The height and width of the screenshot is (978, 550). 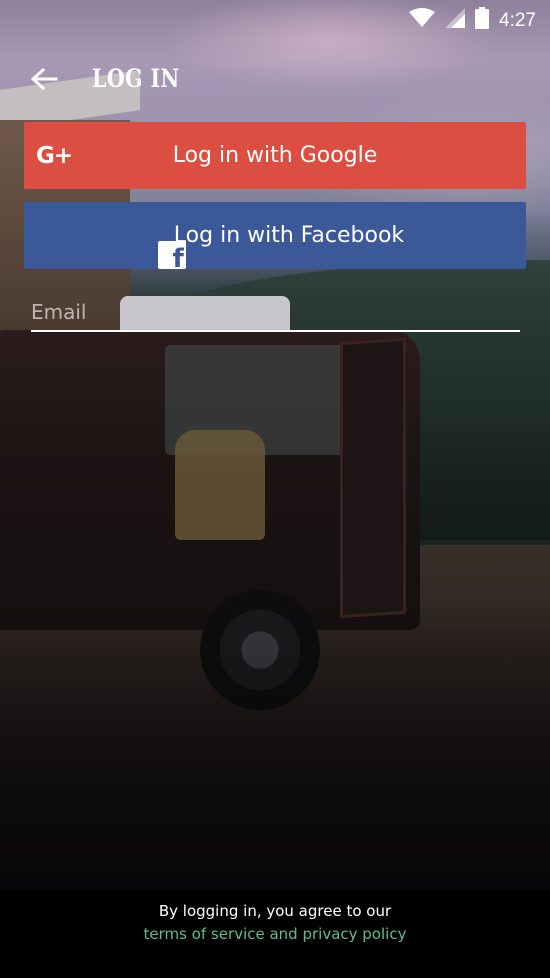 What do you see at coordinates (275, 19) in the screenshot?
I see `status-bar: 4:27` at bounding box center [275, 19].